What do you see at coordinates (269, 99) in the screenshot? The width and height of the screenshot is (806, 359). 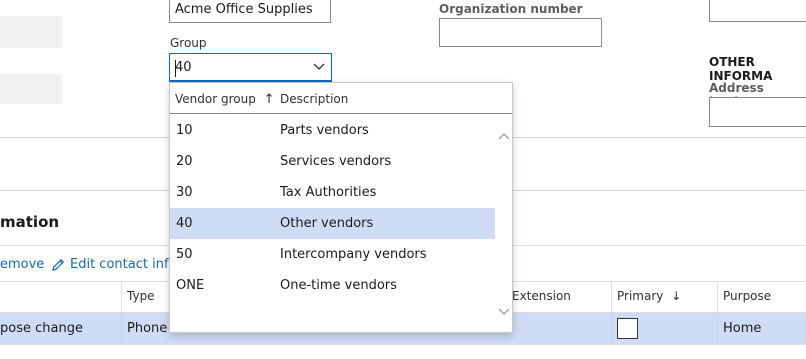 I see `sort-ascending-icon: ↑` at bounding box center [269, 99].